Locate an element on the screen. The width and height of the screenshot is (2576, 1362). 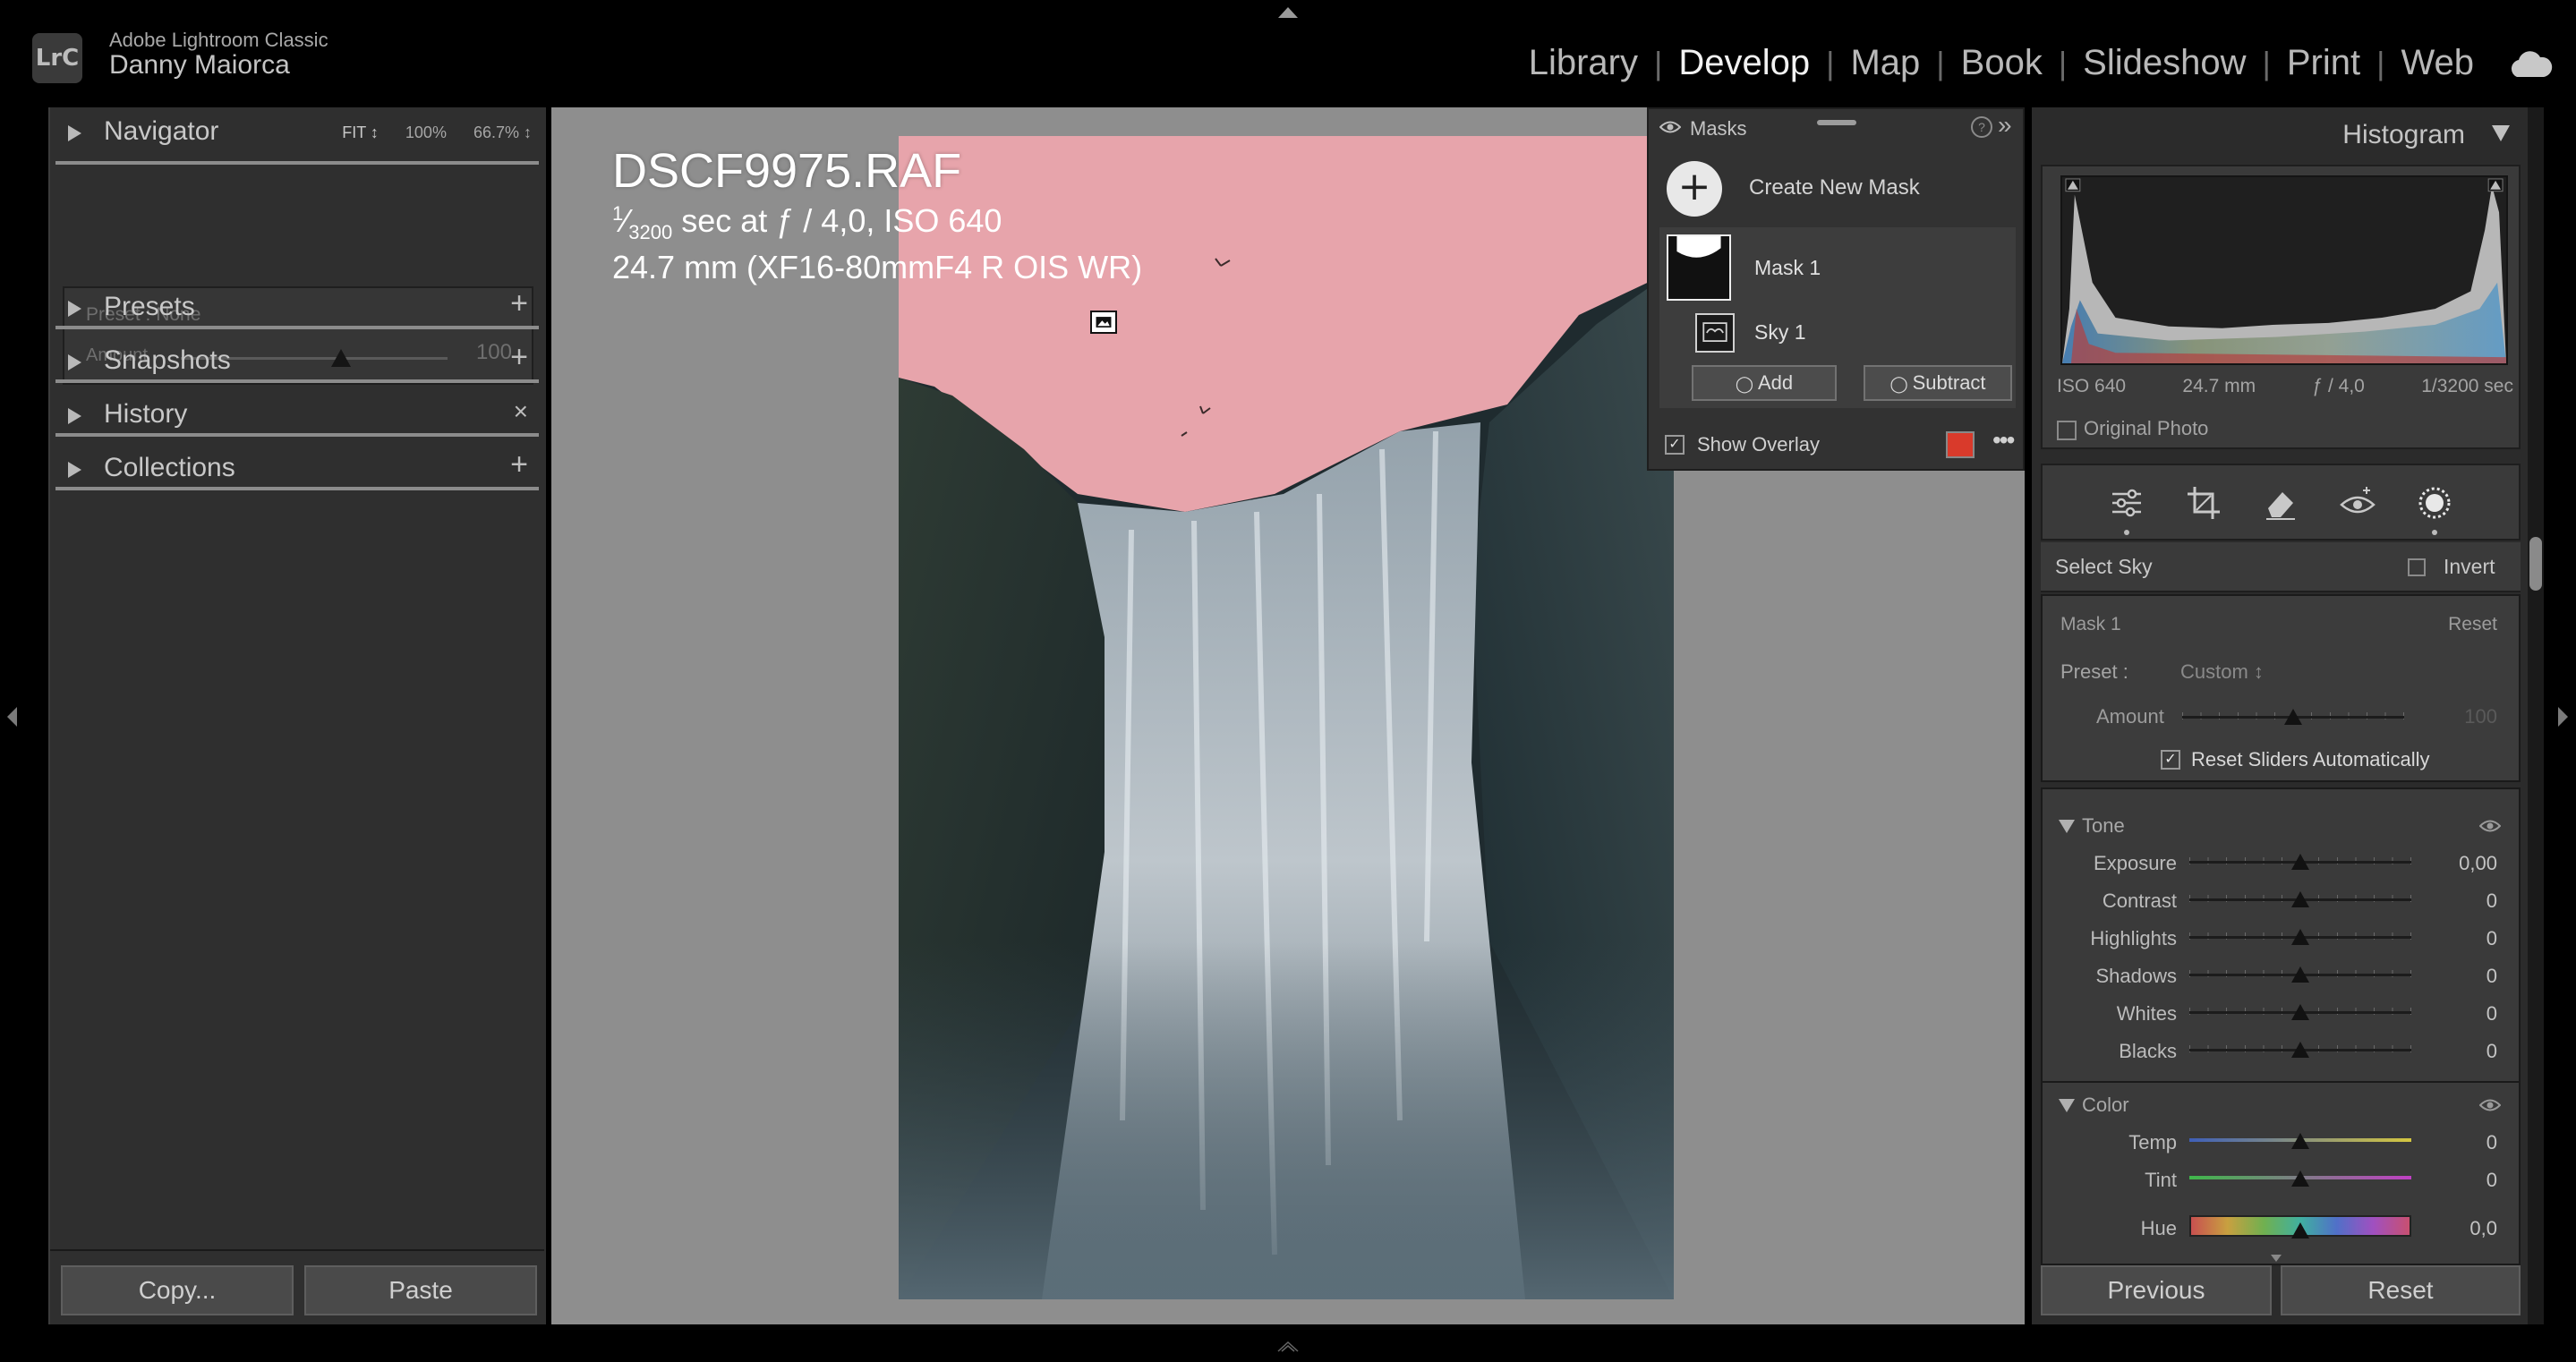
scroll-down-icon is located at coordinates (2276, 1258).